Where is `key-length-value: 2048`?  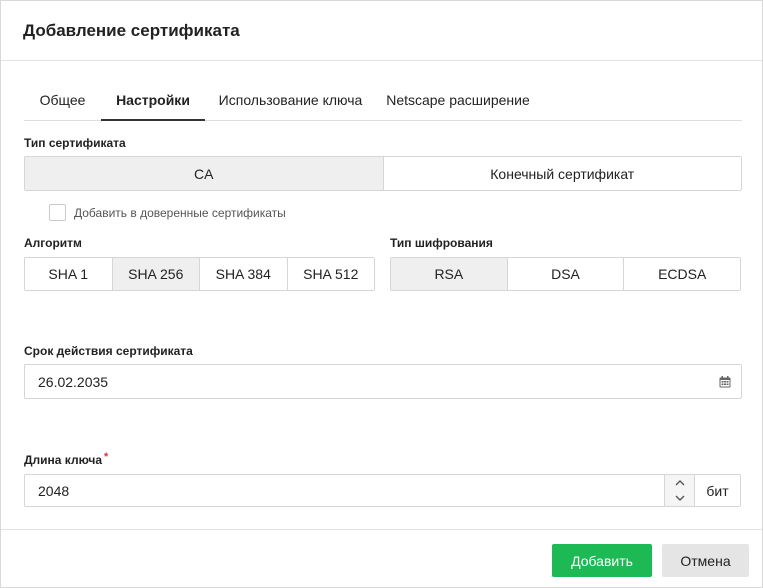 key-length-value: 2048 is located at coordinates (54, 490).